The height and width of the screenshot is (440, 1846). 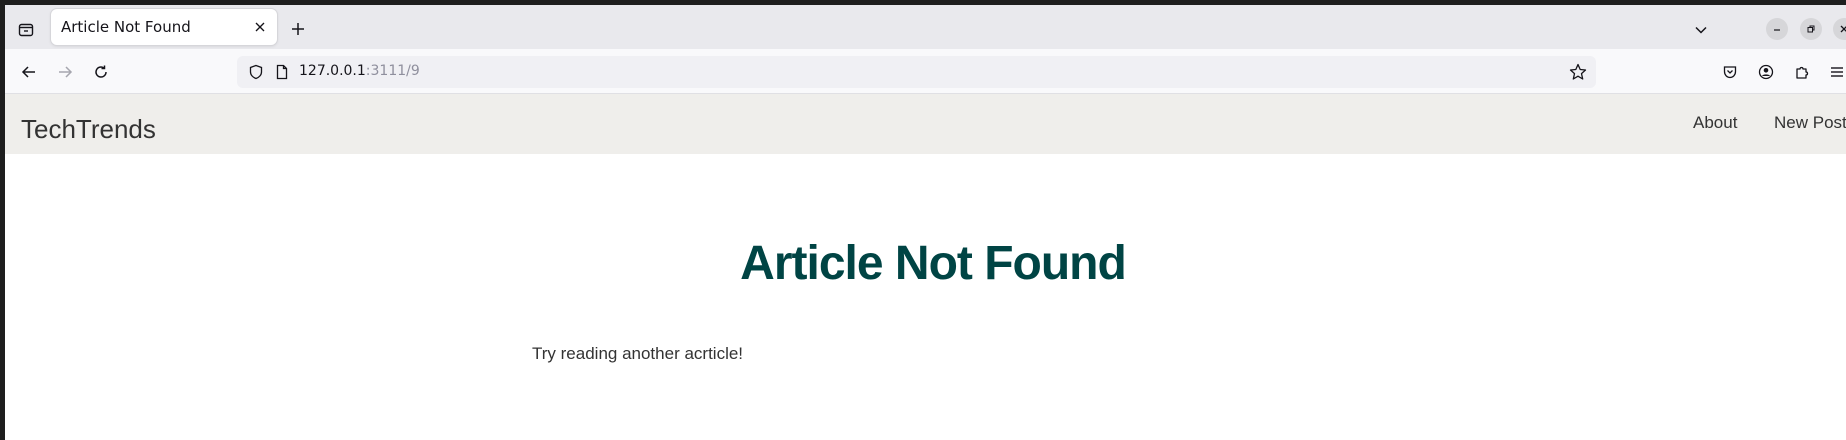 I want to click on tab-title: Article Not Found, so click(x=126, y=27).